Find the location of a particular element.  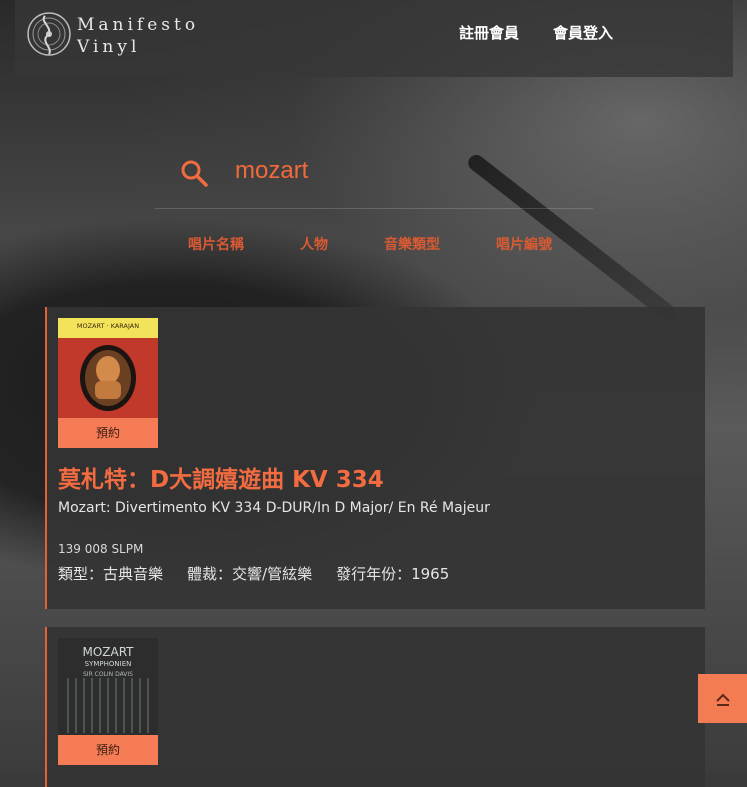

album-cover-caption: MOZART · KARAJAN is located at coordinates (108, 326).